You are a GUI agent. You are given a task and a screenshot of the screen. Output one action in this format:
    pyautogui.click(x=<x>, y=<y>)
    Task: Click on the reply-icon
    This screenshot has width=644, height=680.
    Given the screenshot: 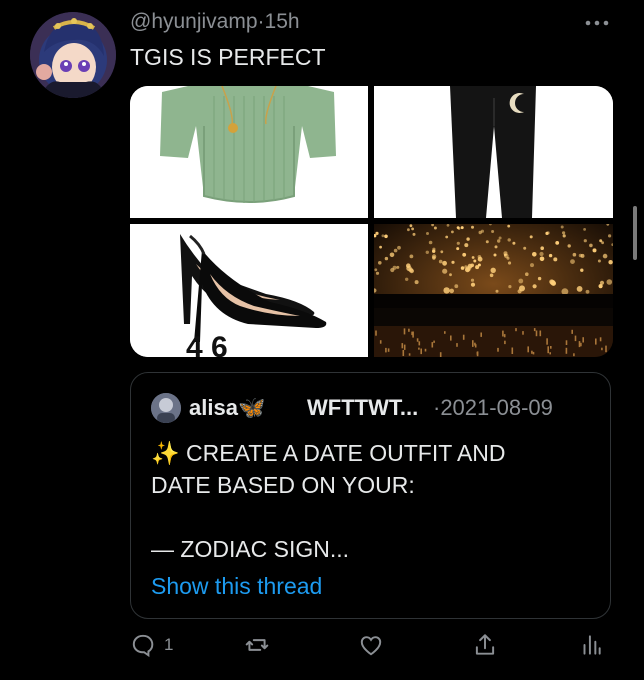 What is the action you would take?
    pyautogui.click(x=143, y=646)
    